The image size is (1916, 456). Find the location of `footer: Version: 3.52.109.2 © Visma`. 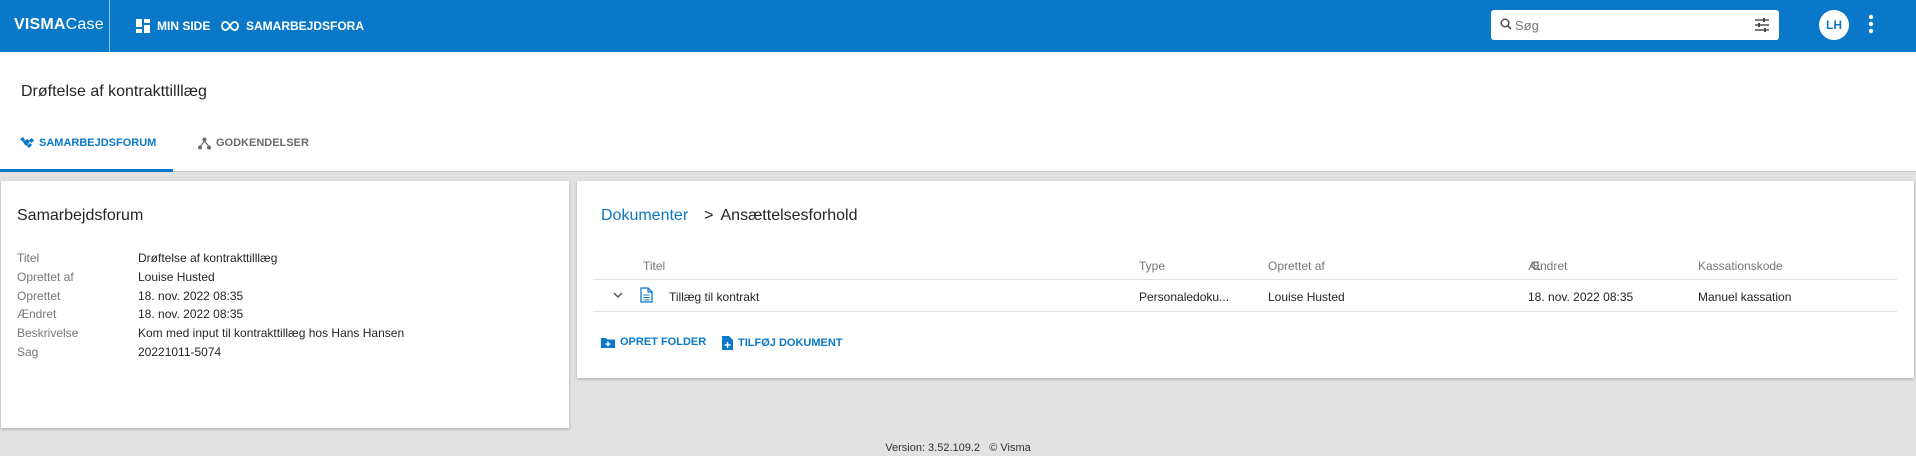

footer: Version: 3.52.109.2 © Visma is located at coordinates (958, 448).